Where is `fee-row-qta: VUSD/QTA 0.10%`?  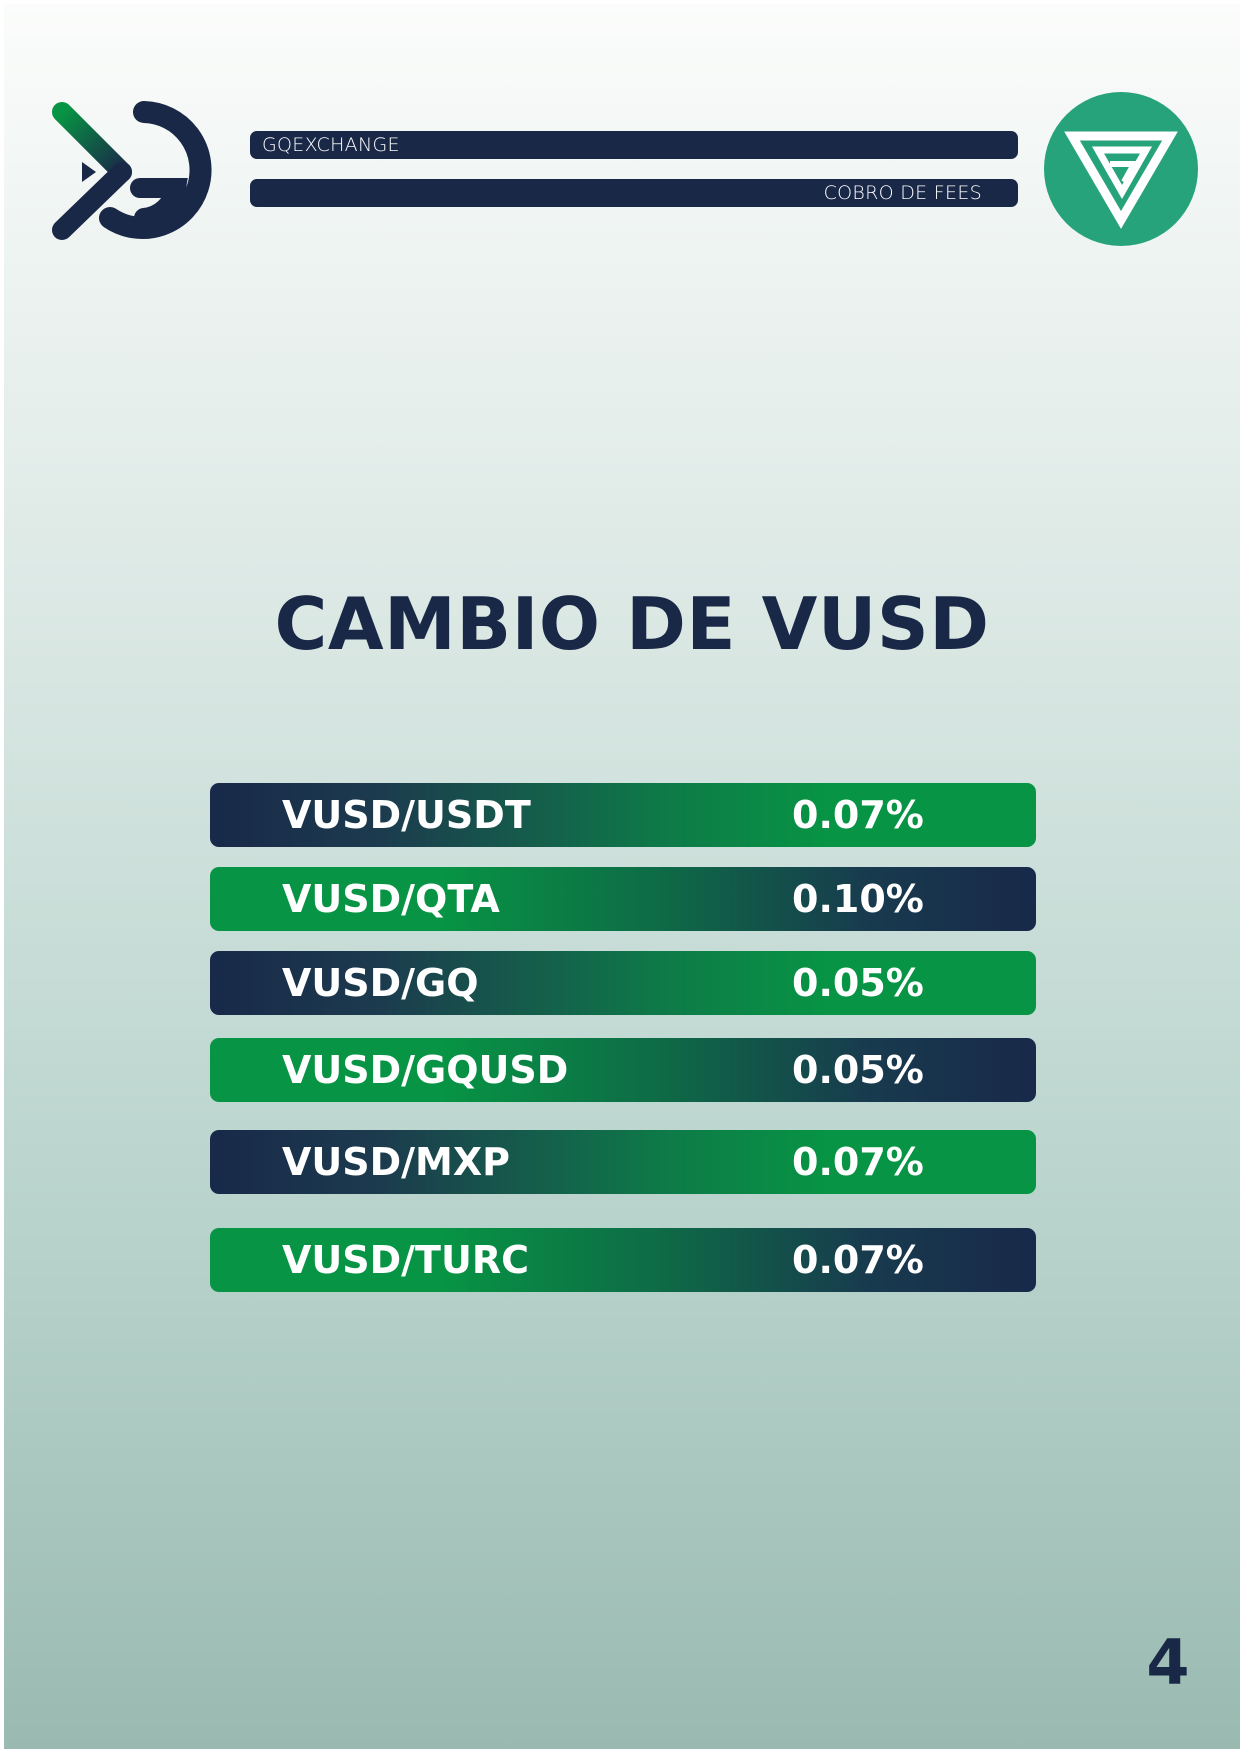 fee-row-qta: VUSD/QTA 0.10% is located at coordinates (623, 899).